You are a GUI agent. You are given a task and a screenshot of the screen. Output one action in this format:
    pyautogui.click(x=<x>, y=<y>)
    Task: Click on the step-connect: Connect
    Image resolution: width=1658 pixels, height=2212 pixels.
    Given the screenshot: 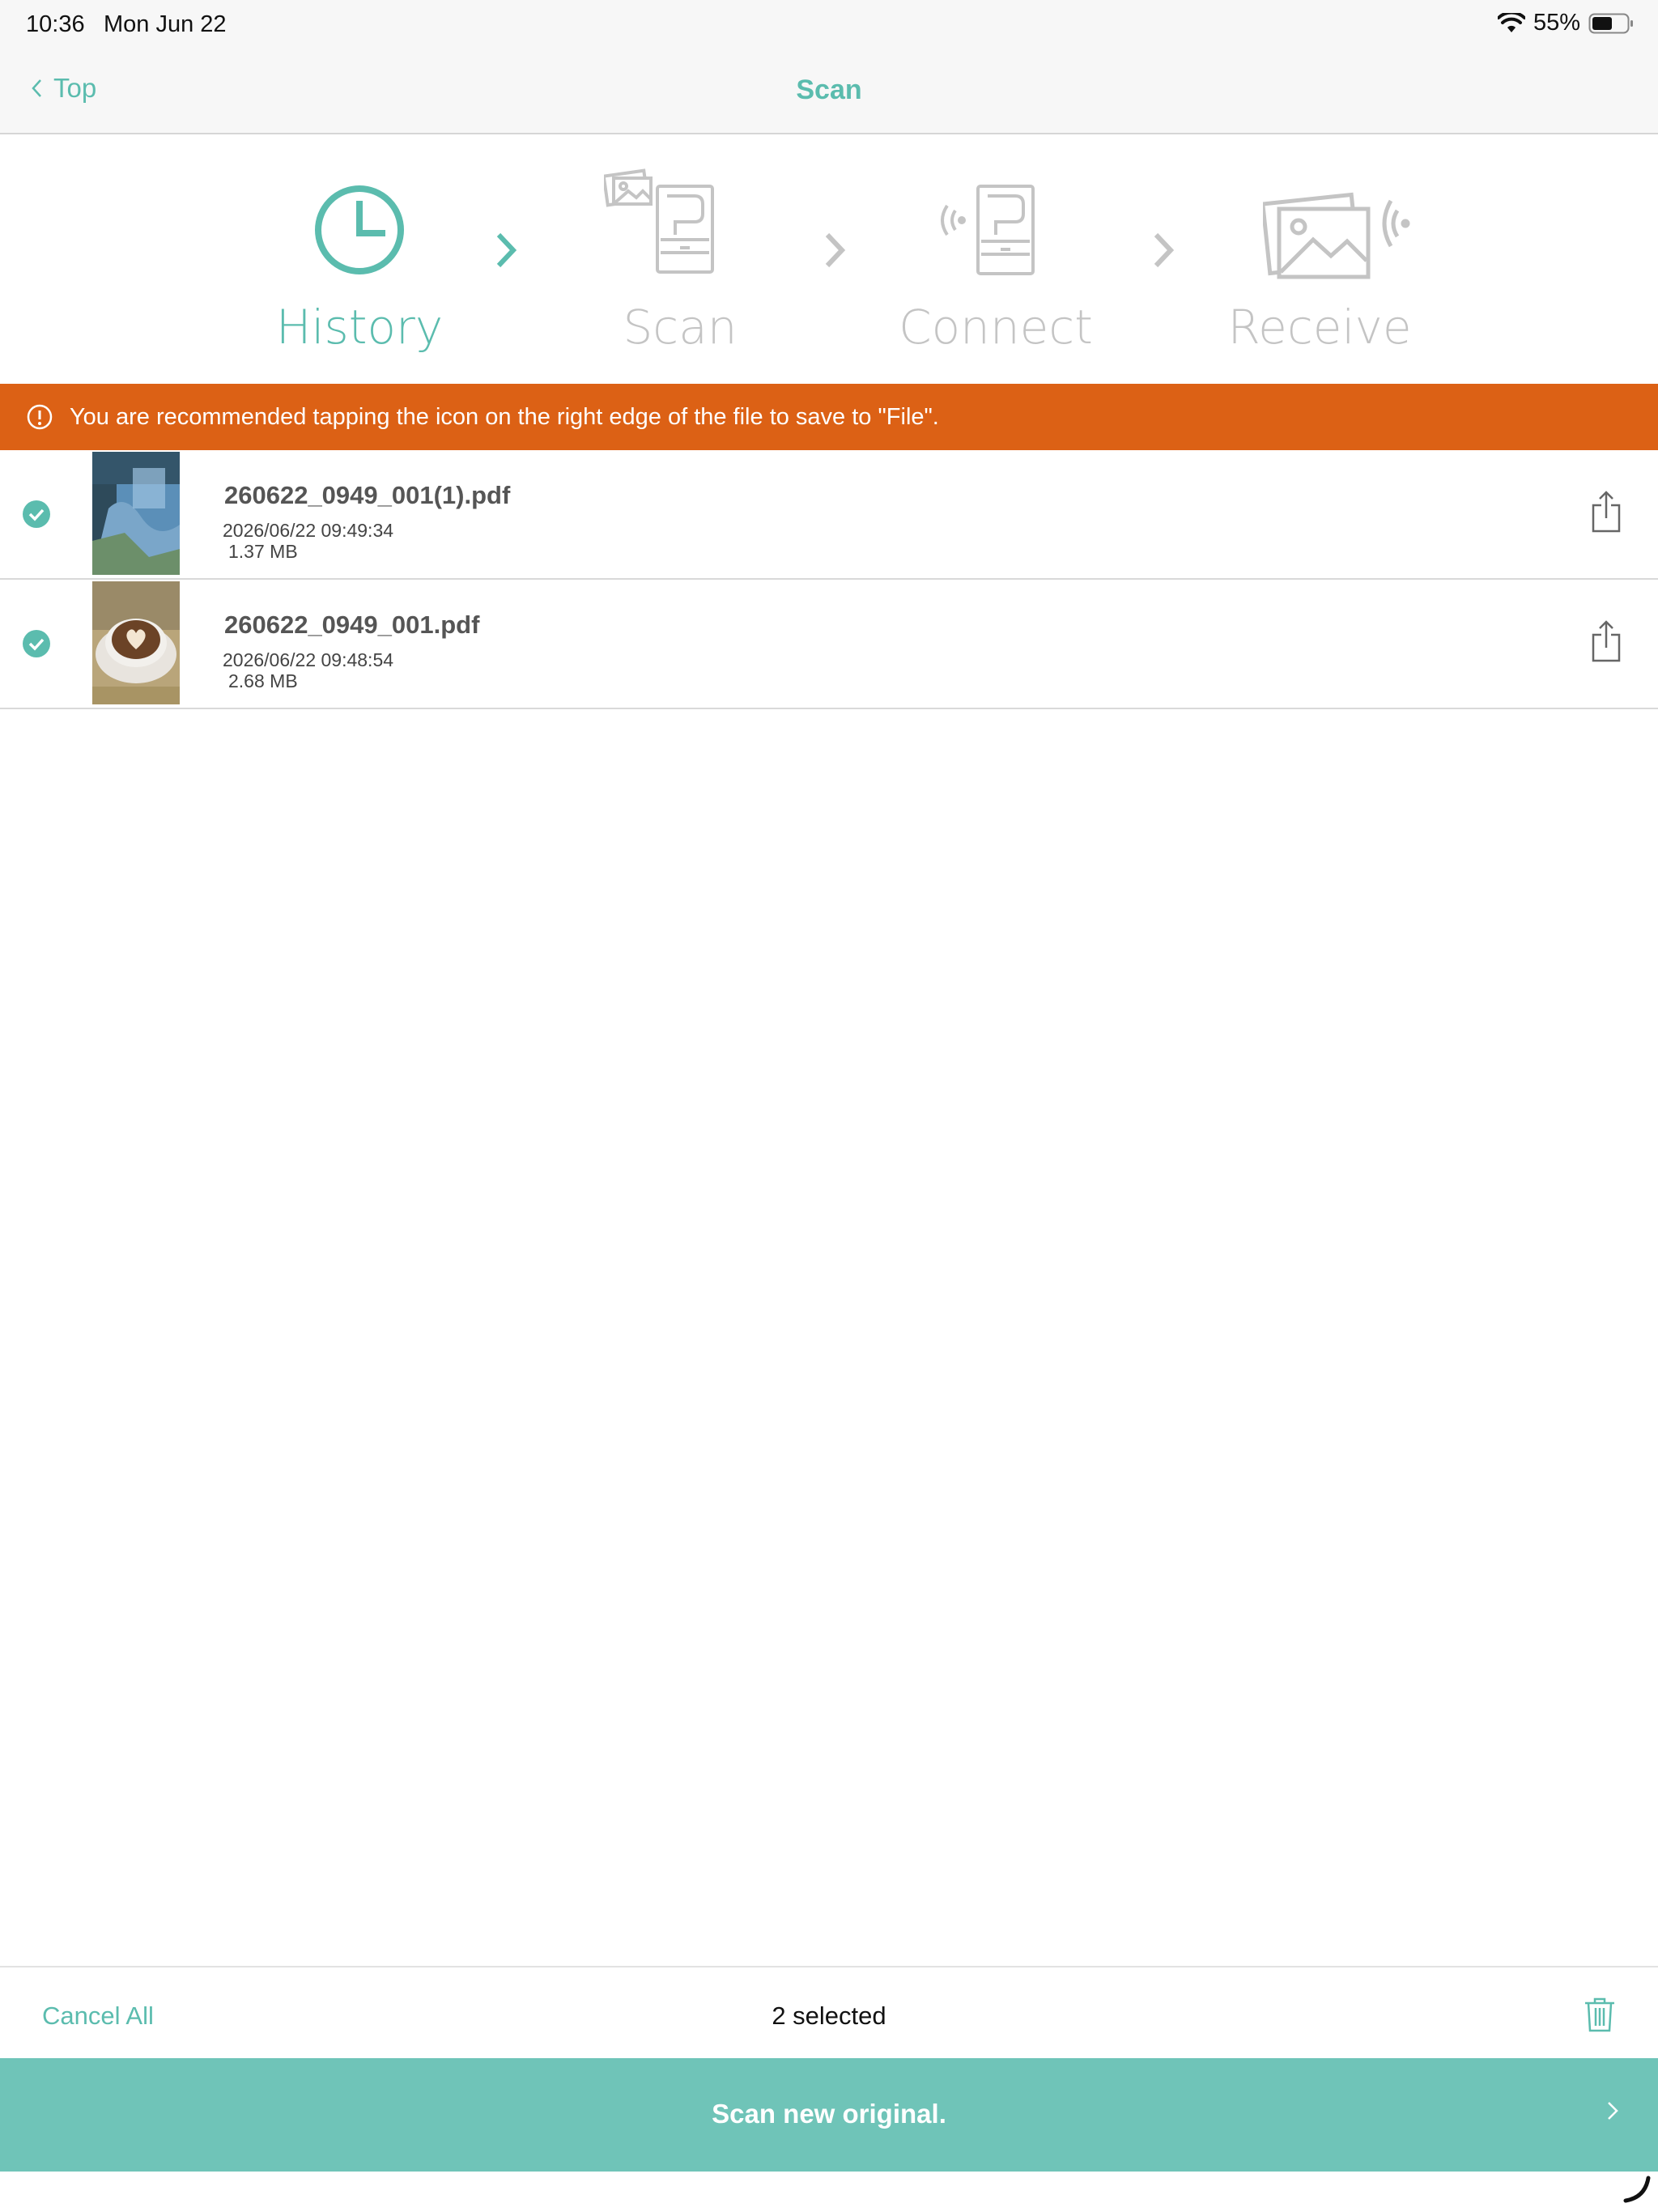 What is the action you would take?
    pyautogui.click(x=995, y=259)
    